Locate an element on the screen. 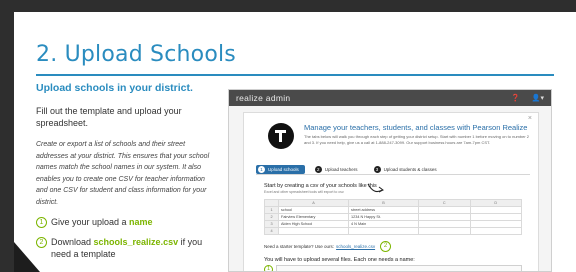 Image resolution: width=576 pixels, height=272 pixels. callout-badge: 1 is located at coordinates (268, 268).